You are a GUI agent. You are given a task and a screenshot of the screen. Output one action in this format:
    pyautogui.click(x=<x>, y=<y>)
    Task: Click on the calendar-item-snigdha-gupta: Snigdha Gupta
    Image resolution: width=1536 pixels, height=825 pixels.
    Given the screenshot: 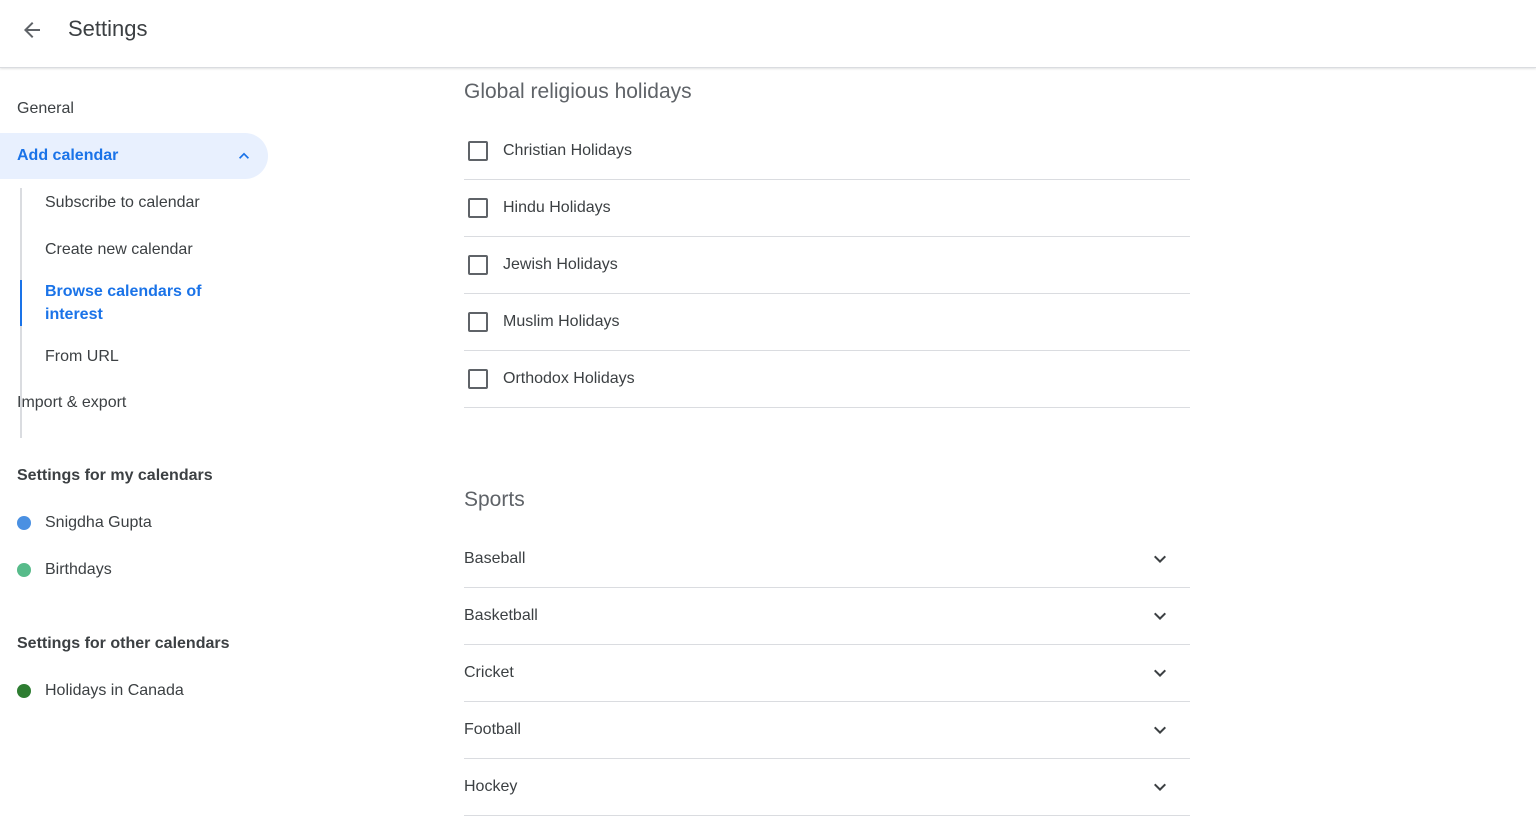 What is the action you would take?
    pyautogui.click(x=134, y=523)
    